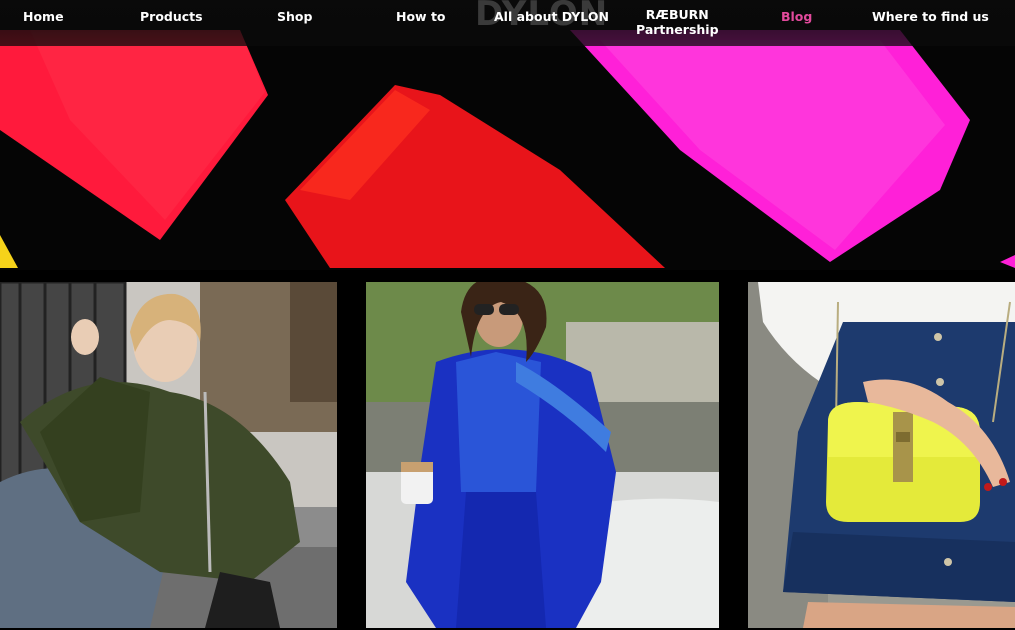 The image size is (1015, 630). Describe the element at coordinates (677, 14) in the screenshot. I see `nav-raeburn-line1: RÆBURN` at that location.